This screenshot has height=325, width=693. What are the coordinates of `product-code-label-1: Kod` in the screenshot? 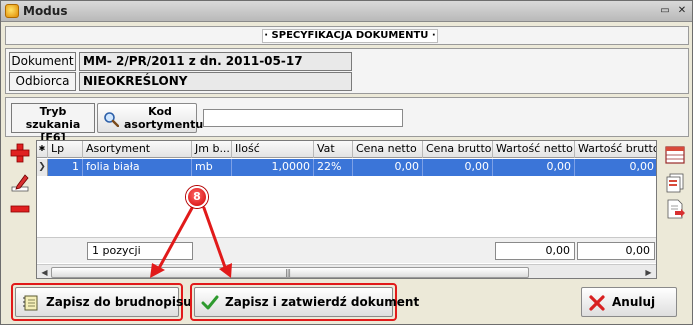 It's located at (160, 111).